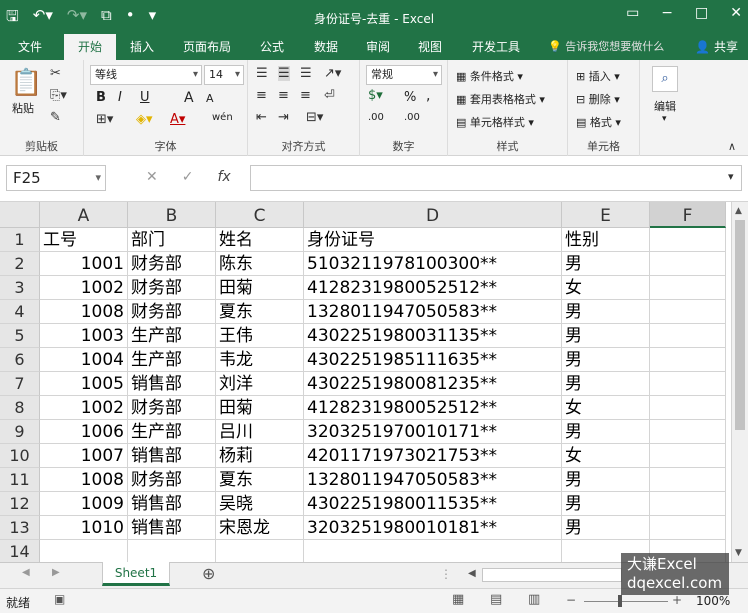 This screenshot has height=613, width=748. I want to click on tab-page-layout: 页面布局, so click(207, 47).